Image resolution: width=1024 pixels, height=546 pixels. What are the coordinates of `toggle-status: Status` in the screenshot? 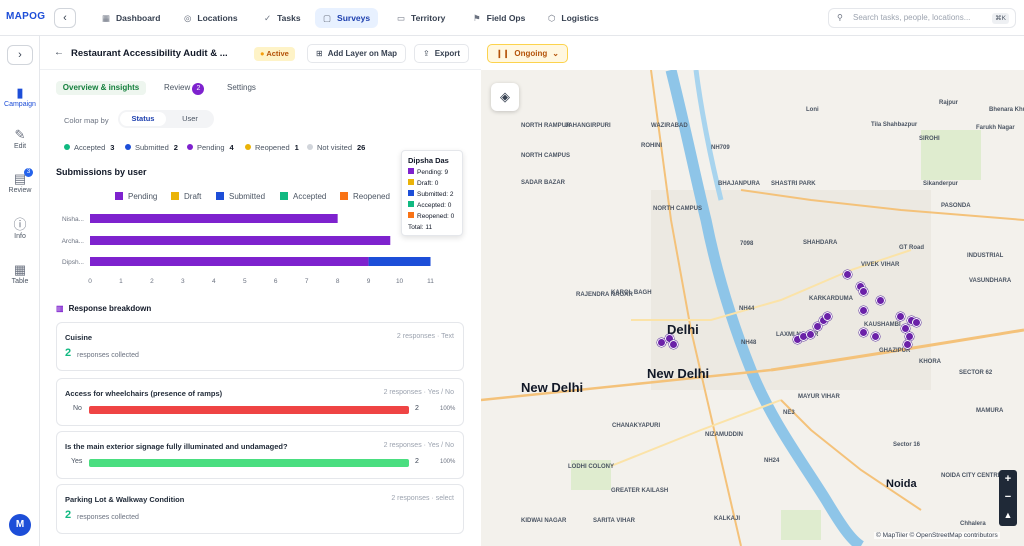 It's located at (143, 119).